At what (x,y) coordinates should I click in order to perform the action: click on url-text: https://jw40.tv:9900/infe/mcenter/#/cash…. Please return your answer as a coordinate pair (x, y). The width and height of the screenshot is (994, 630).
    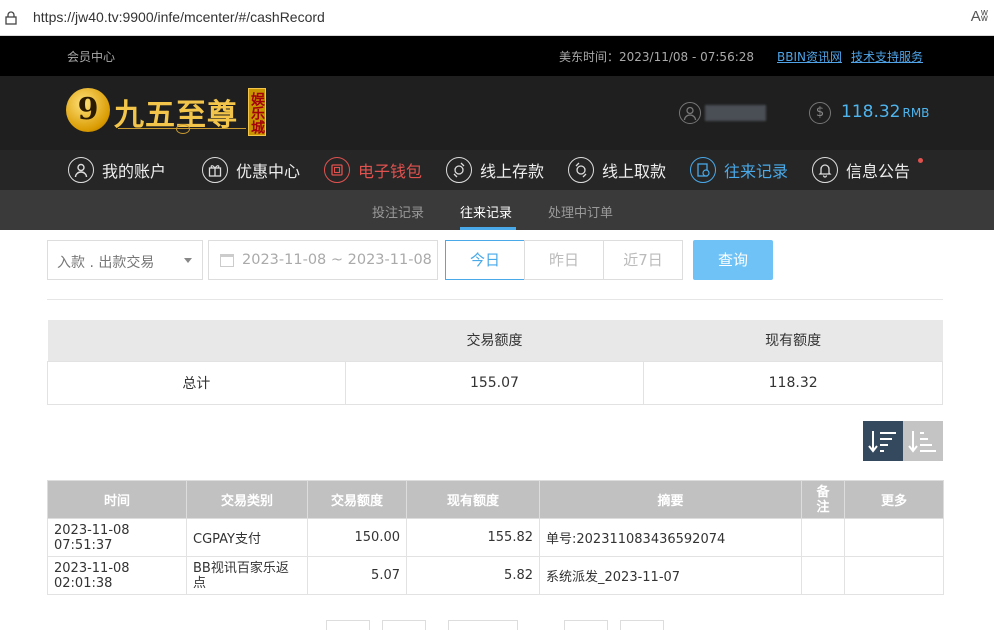
    Looking at the image, I should click on (179, 17).